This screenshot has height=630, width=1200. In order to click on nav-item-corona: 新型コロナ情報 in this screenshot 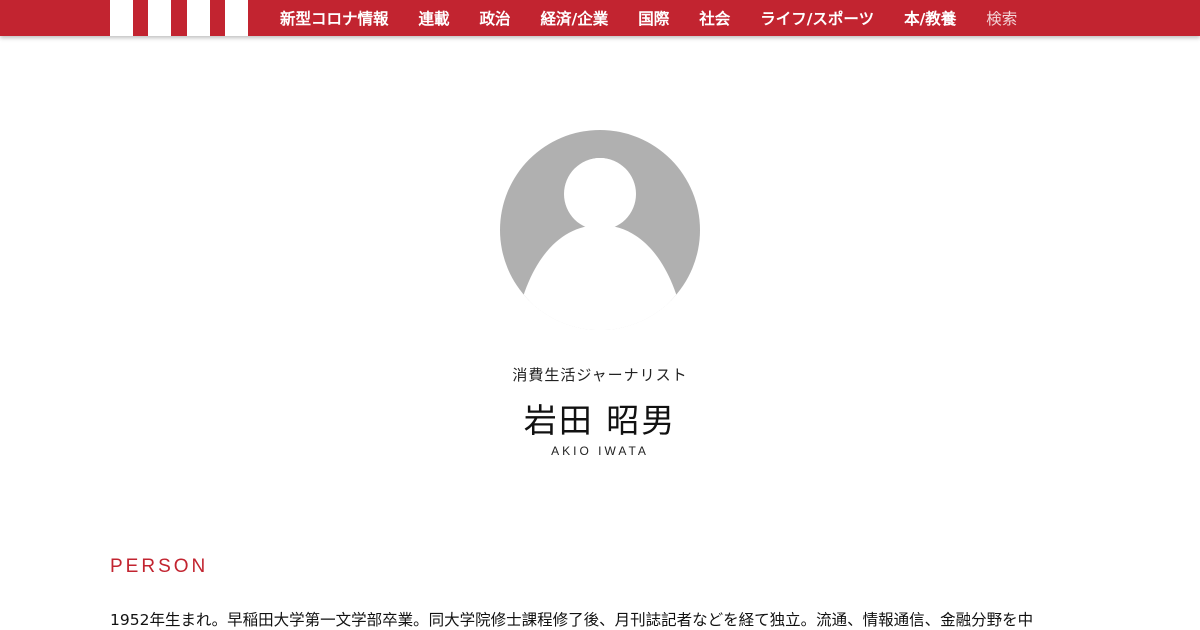, I will do `click(334, 18)`.